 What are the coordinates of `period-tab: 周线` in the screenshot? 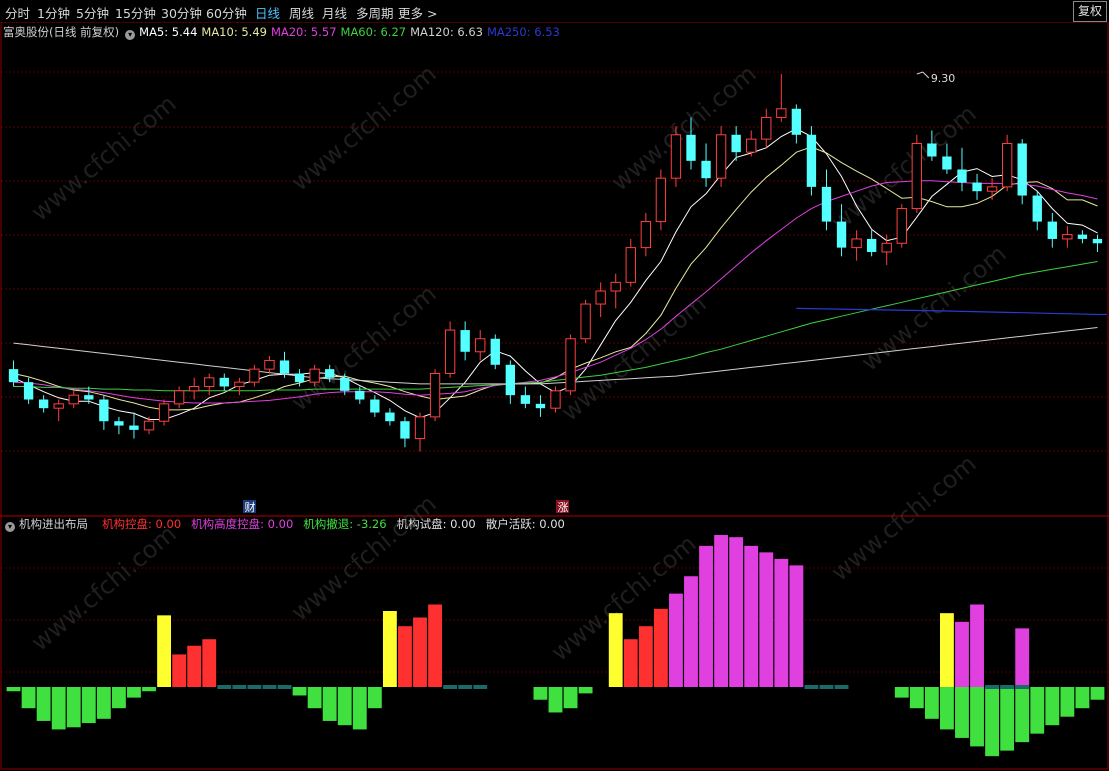 It's located at (301, 12).